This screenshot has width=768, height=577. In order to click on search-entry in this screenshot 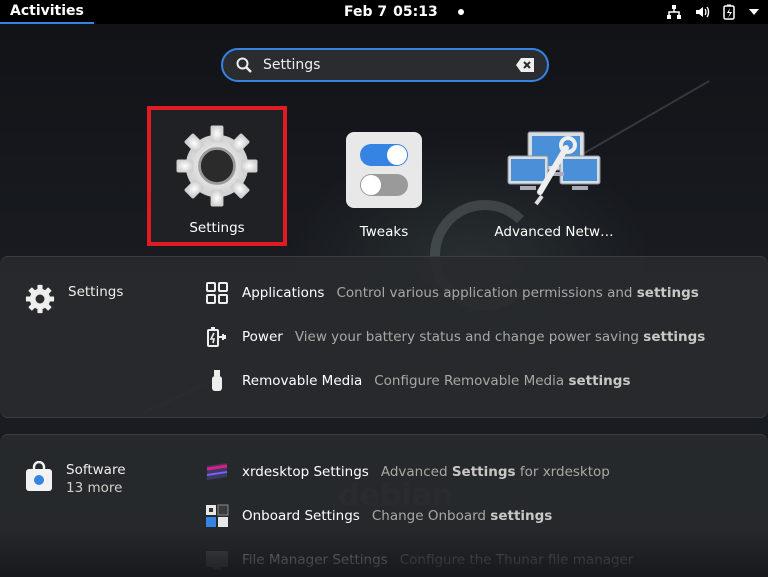, I will do `click(385, 65)`.